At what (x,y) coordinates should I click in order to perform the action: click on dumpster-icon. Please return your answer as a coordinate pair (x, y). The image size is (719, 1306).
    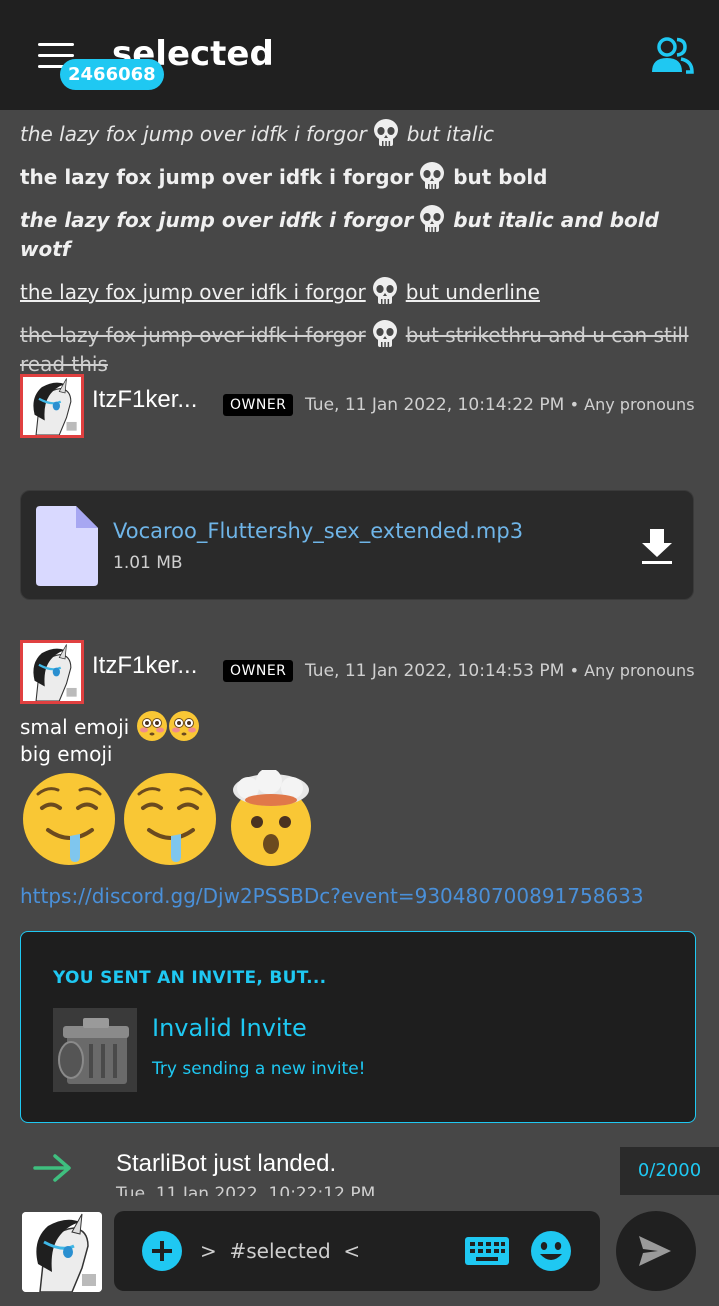
    Looking at the image, I should click on (95, 1050).